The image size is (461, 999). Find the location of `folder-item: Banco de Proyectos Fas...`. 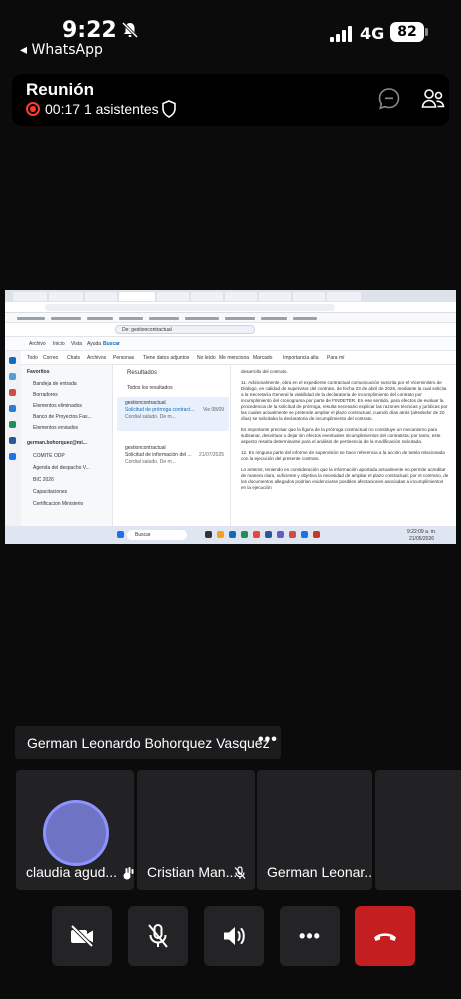

folder-item: Banco de Proyectos Fas... is located at coordinates (62, 417).